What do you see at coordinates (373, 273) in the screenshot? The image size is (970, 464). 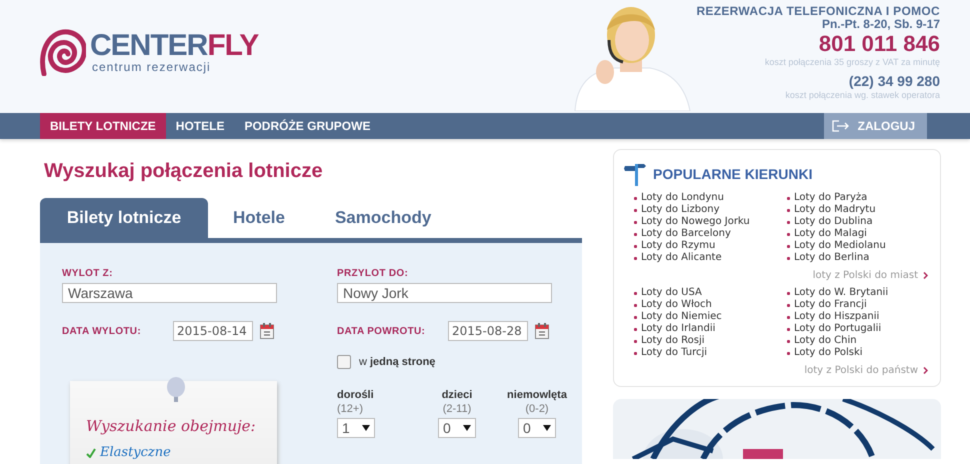 I see `field-label: PRZYLOT DO:` at bounding box center [373, 273].